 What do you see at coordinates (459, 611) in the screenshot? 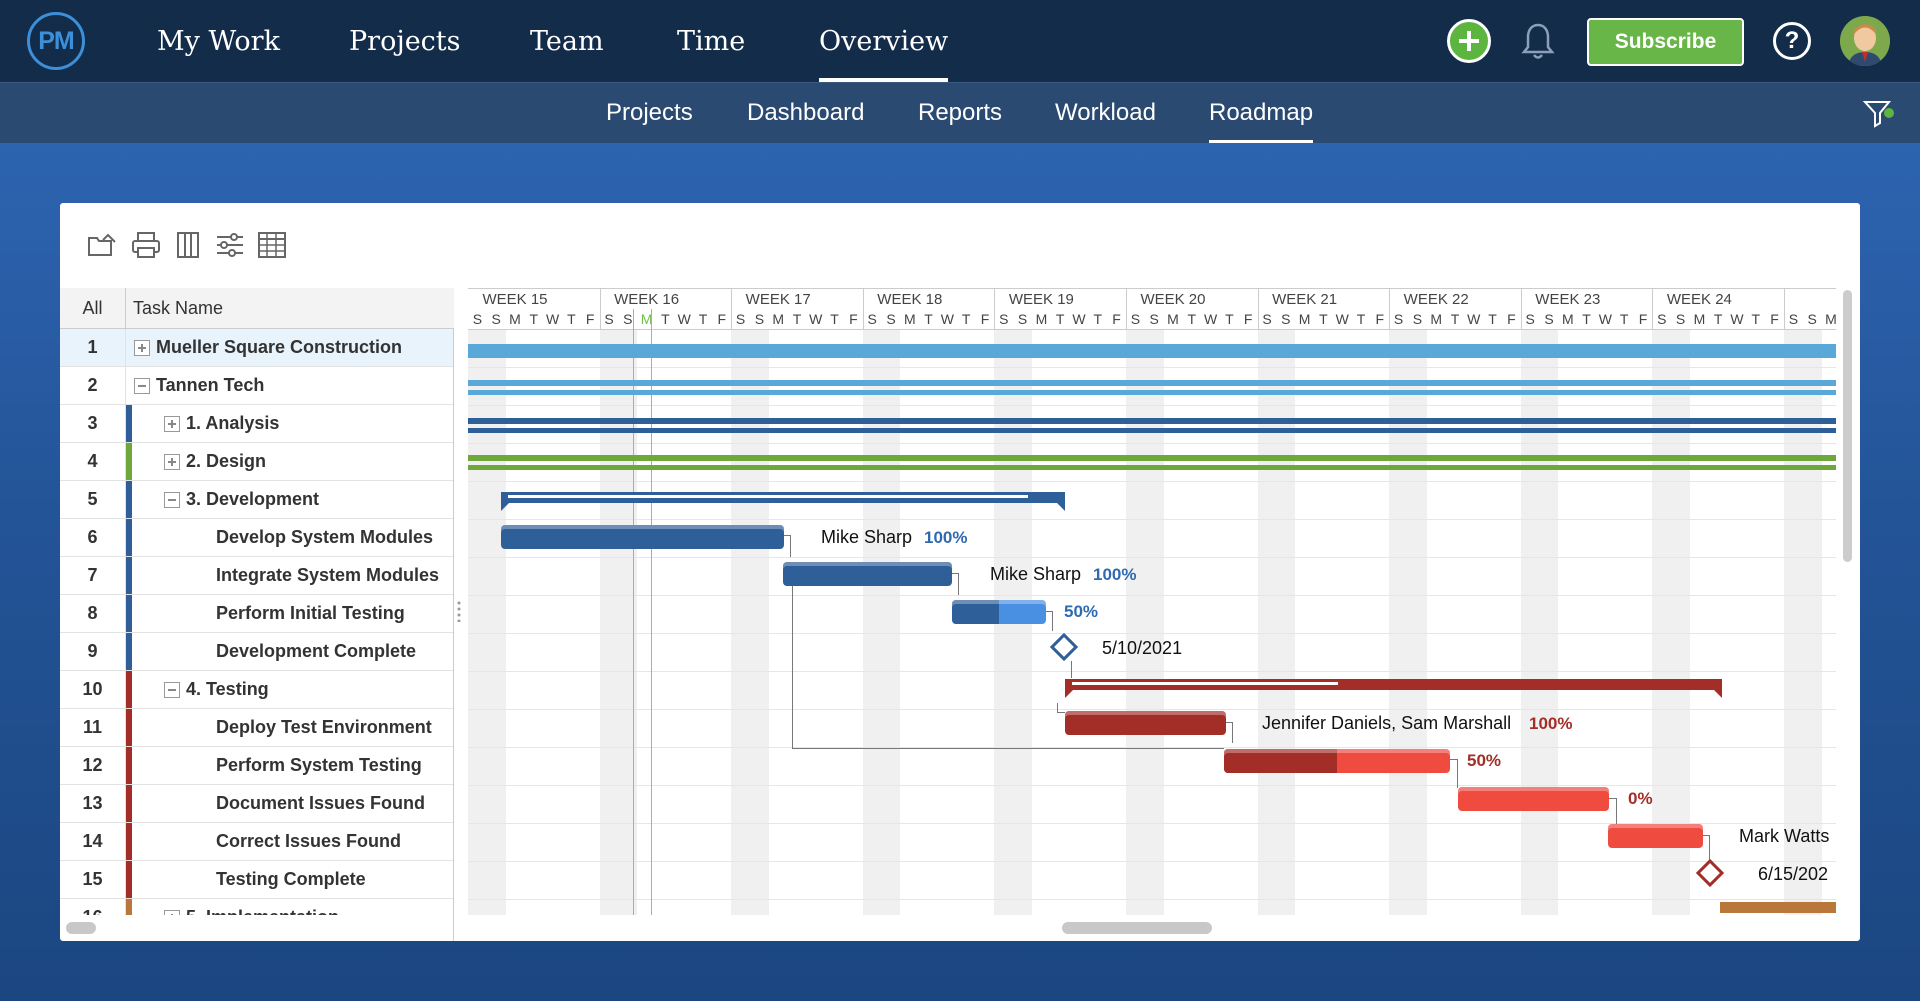
I see `splitter-handle` at bounding box center [459, 611].